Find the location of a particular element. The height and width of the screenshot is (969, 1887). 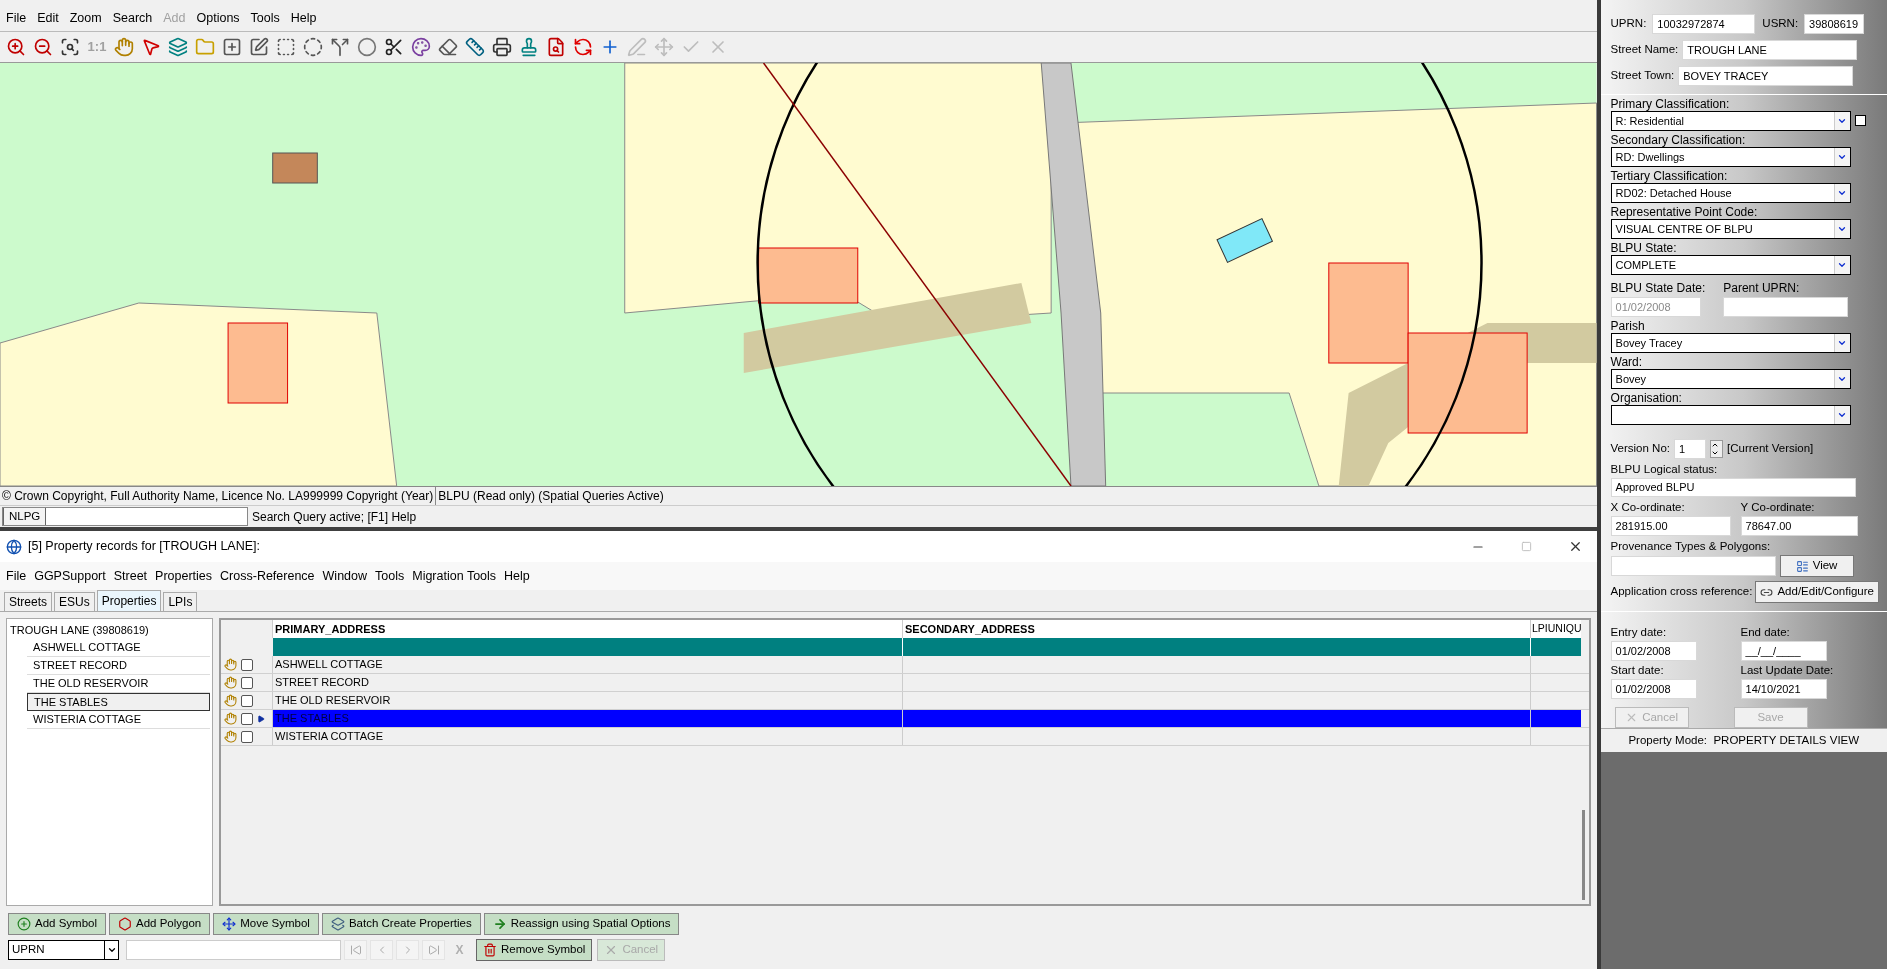

nlpg-tab: NLPG is located at coordinates (25, 516).